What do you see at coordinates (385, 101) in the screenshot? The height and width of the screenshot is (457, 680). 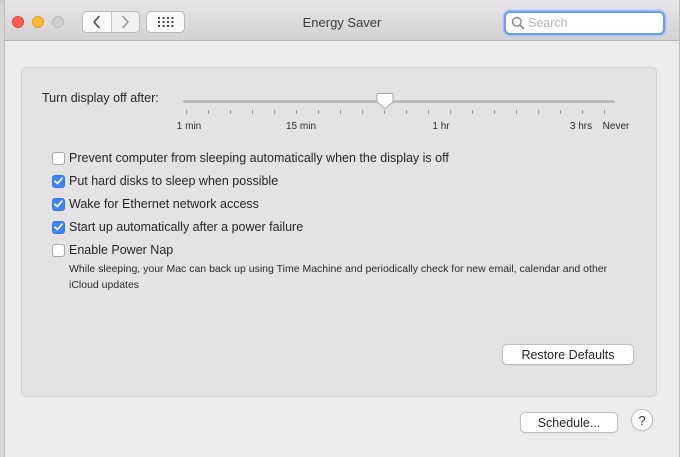 I see `slider-knob` at bounding box center [385, 101].